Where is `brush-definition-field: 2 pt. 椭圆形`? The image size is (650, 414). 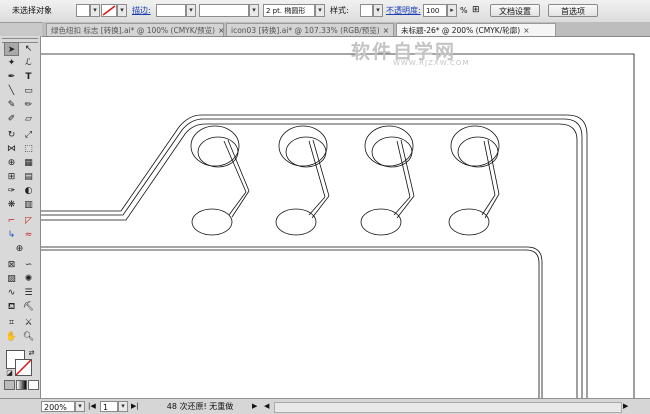 brush-definition-field: 2 pt. 椭圆形 is located at coordinates (289, 10).